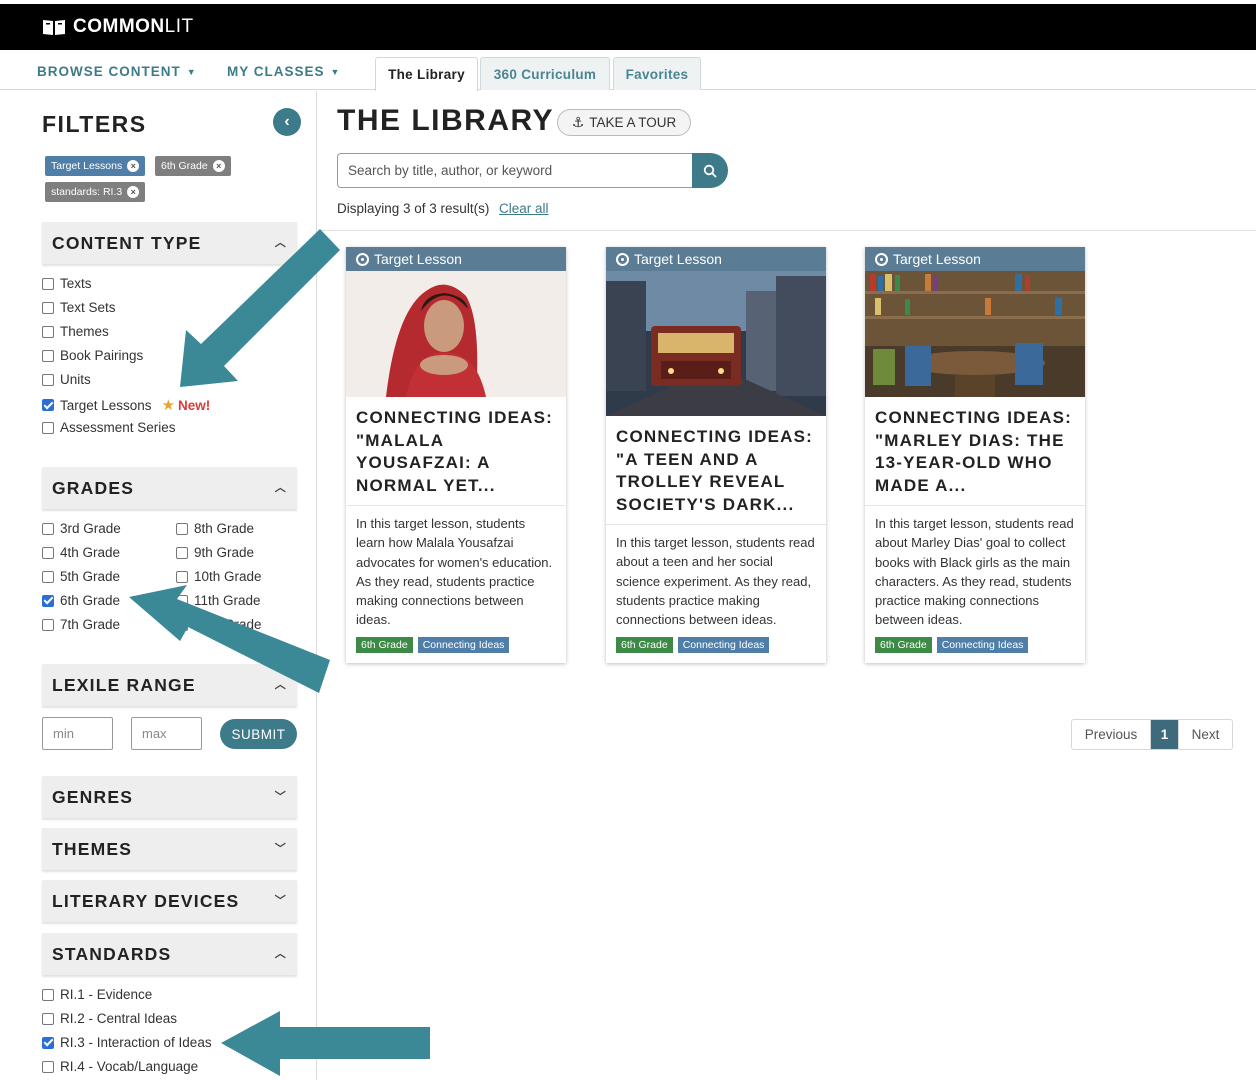 Image resolution: width=1256 pixels, height=1080 pixels. What do you see at coordinates (95, 166) in the screenshot?
I see `filter-chip-target-lessons: Target Lessons ×` at bounding box center [95, 166].